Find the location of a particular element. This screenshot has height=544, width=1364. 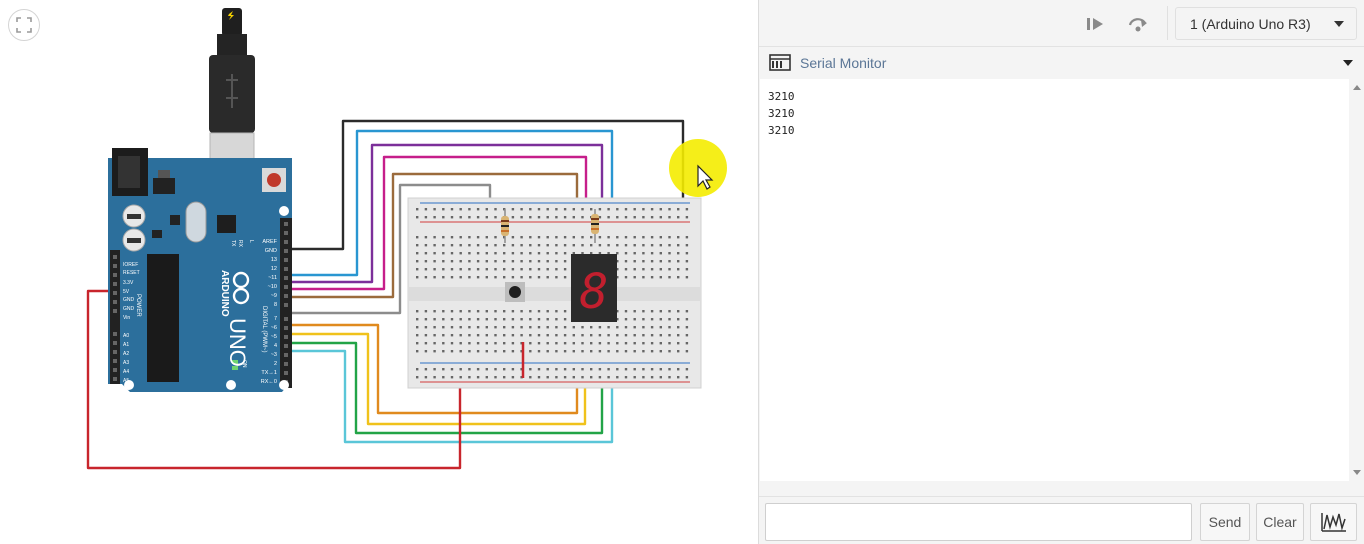

board-power-label: POWER is located at coordinates (138, 305).